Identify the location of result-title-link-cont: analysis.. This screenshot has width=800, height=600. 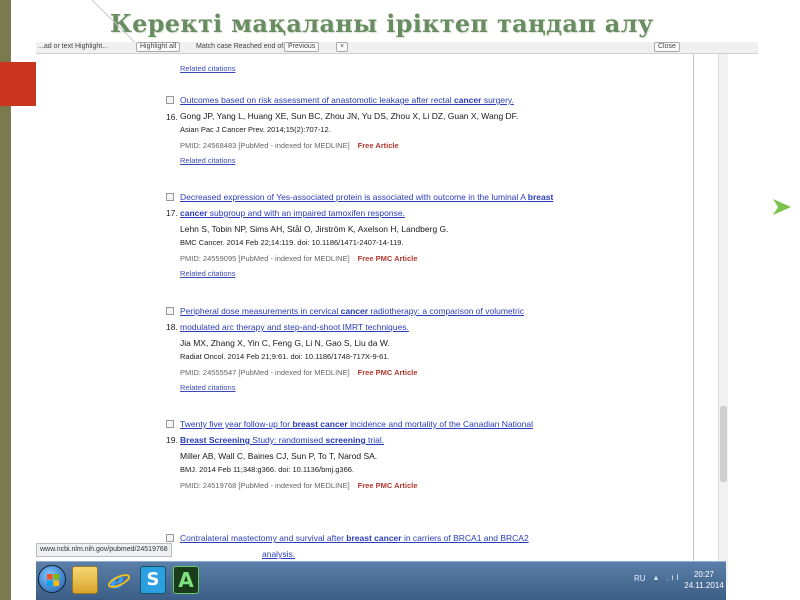
(278, 554).